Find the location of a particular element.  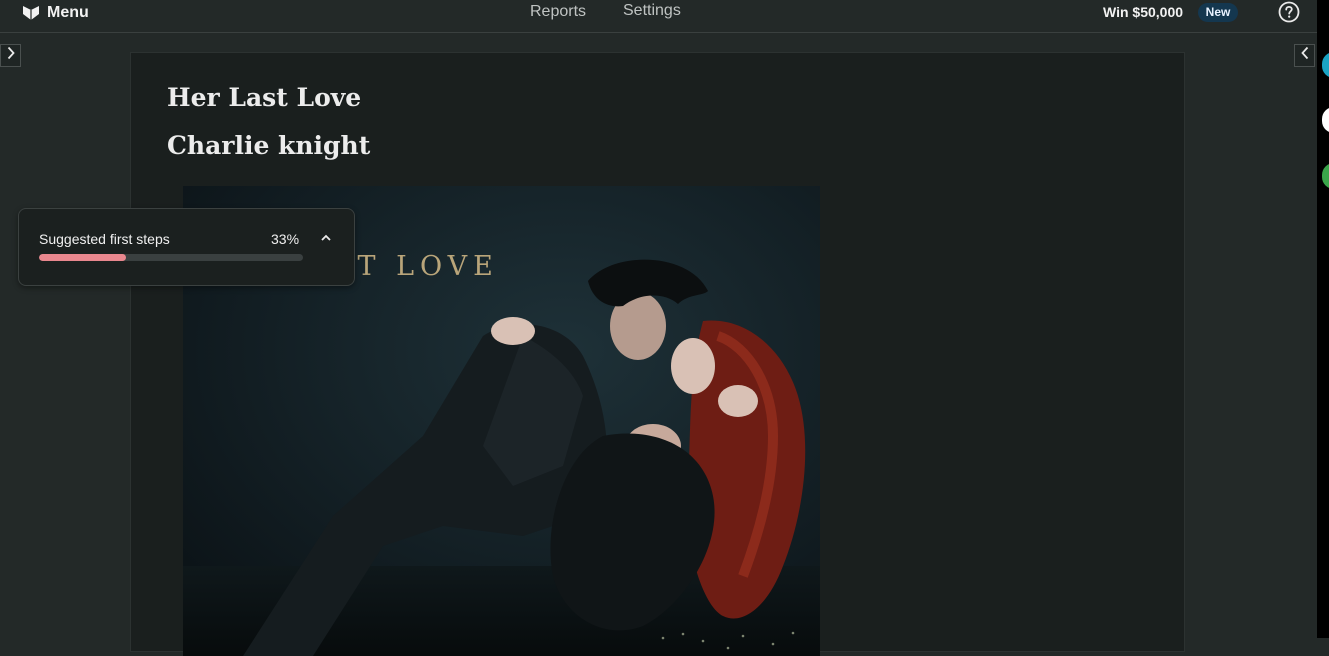

document-title: Her Last Love is located at coordinates (264, 97).